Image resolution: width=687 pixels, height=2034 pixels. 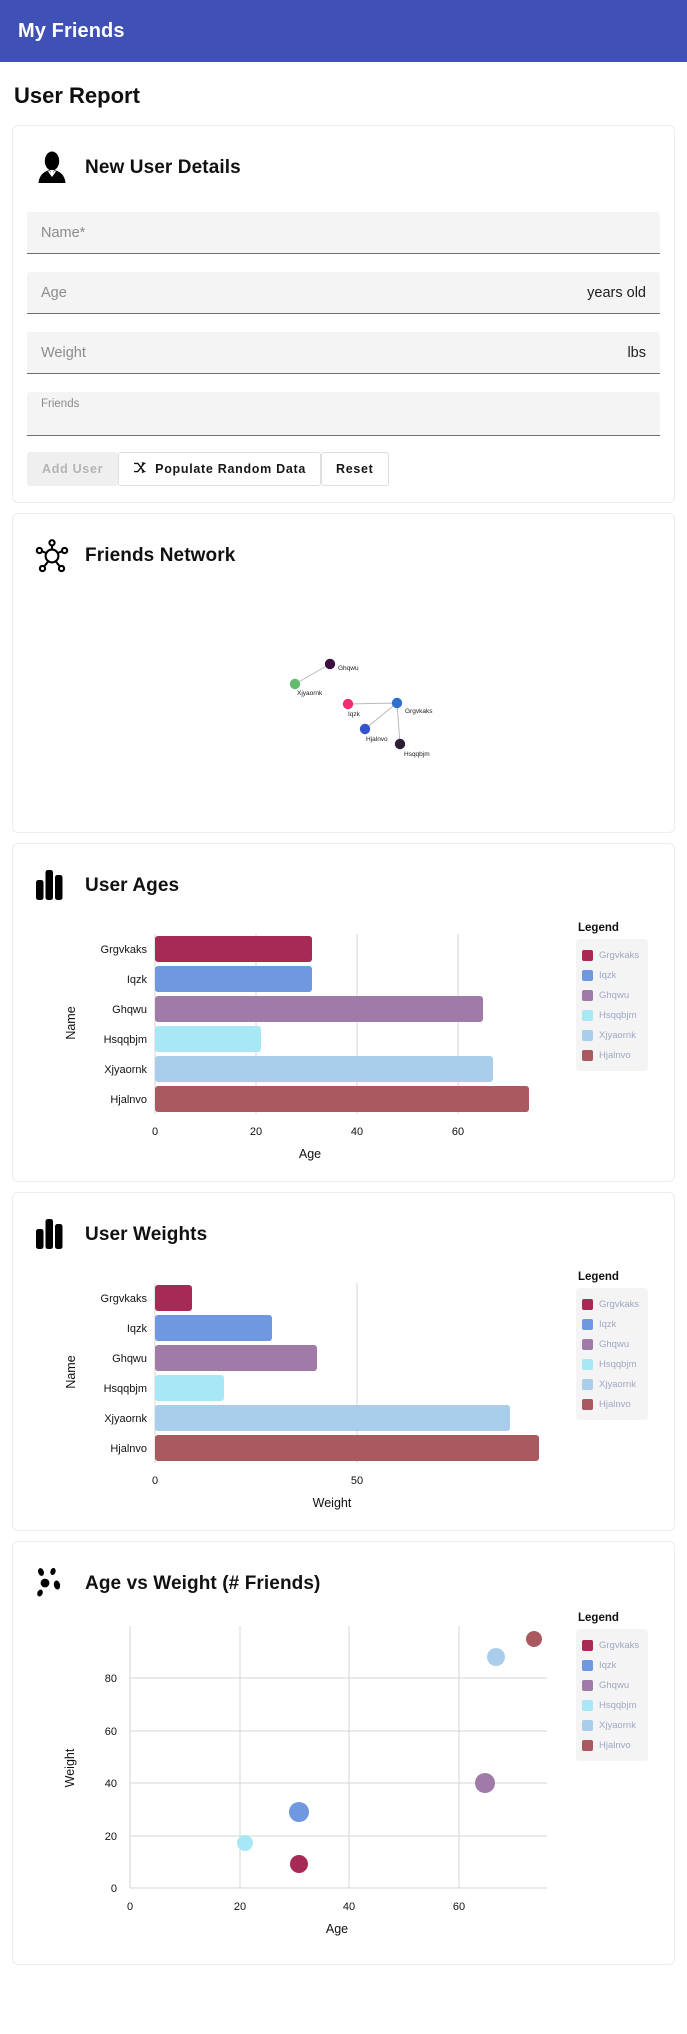 What do you see at coordinates (616, 292) in the screenshot?
I see `age-suffix: years old` at bounding box center [616, 292].